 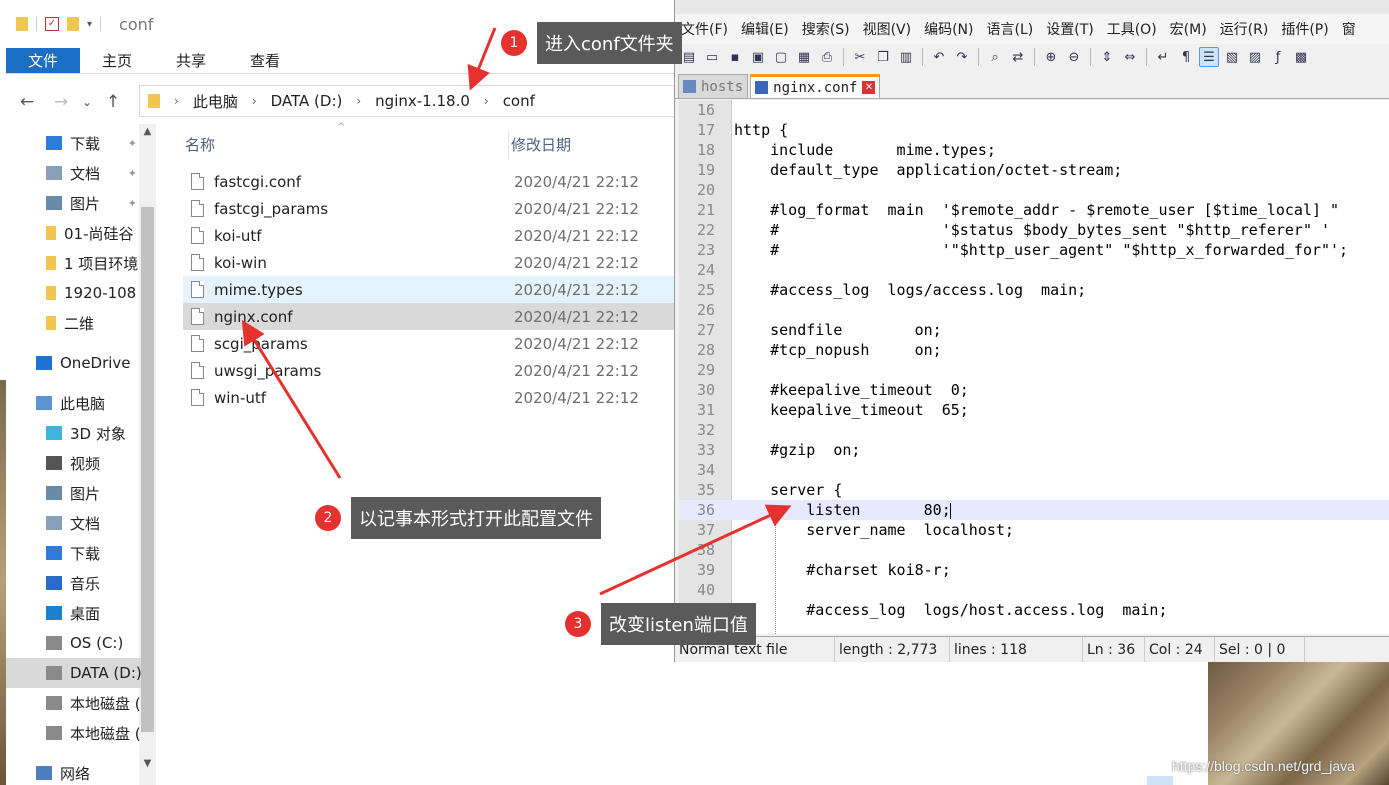 I want to click on file-row: uwsgi_params 2020/4/21 22:12, so click(x=429, y=370).